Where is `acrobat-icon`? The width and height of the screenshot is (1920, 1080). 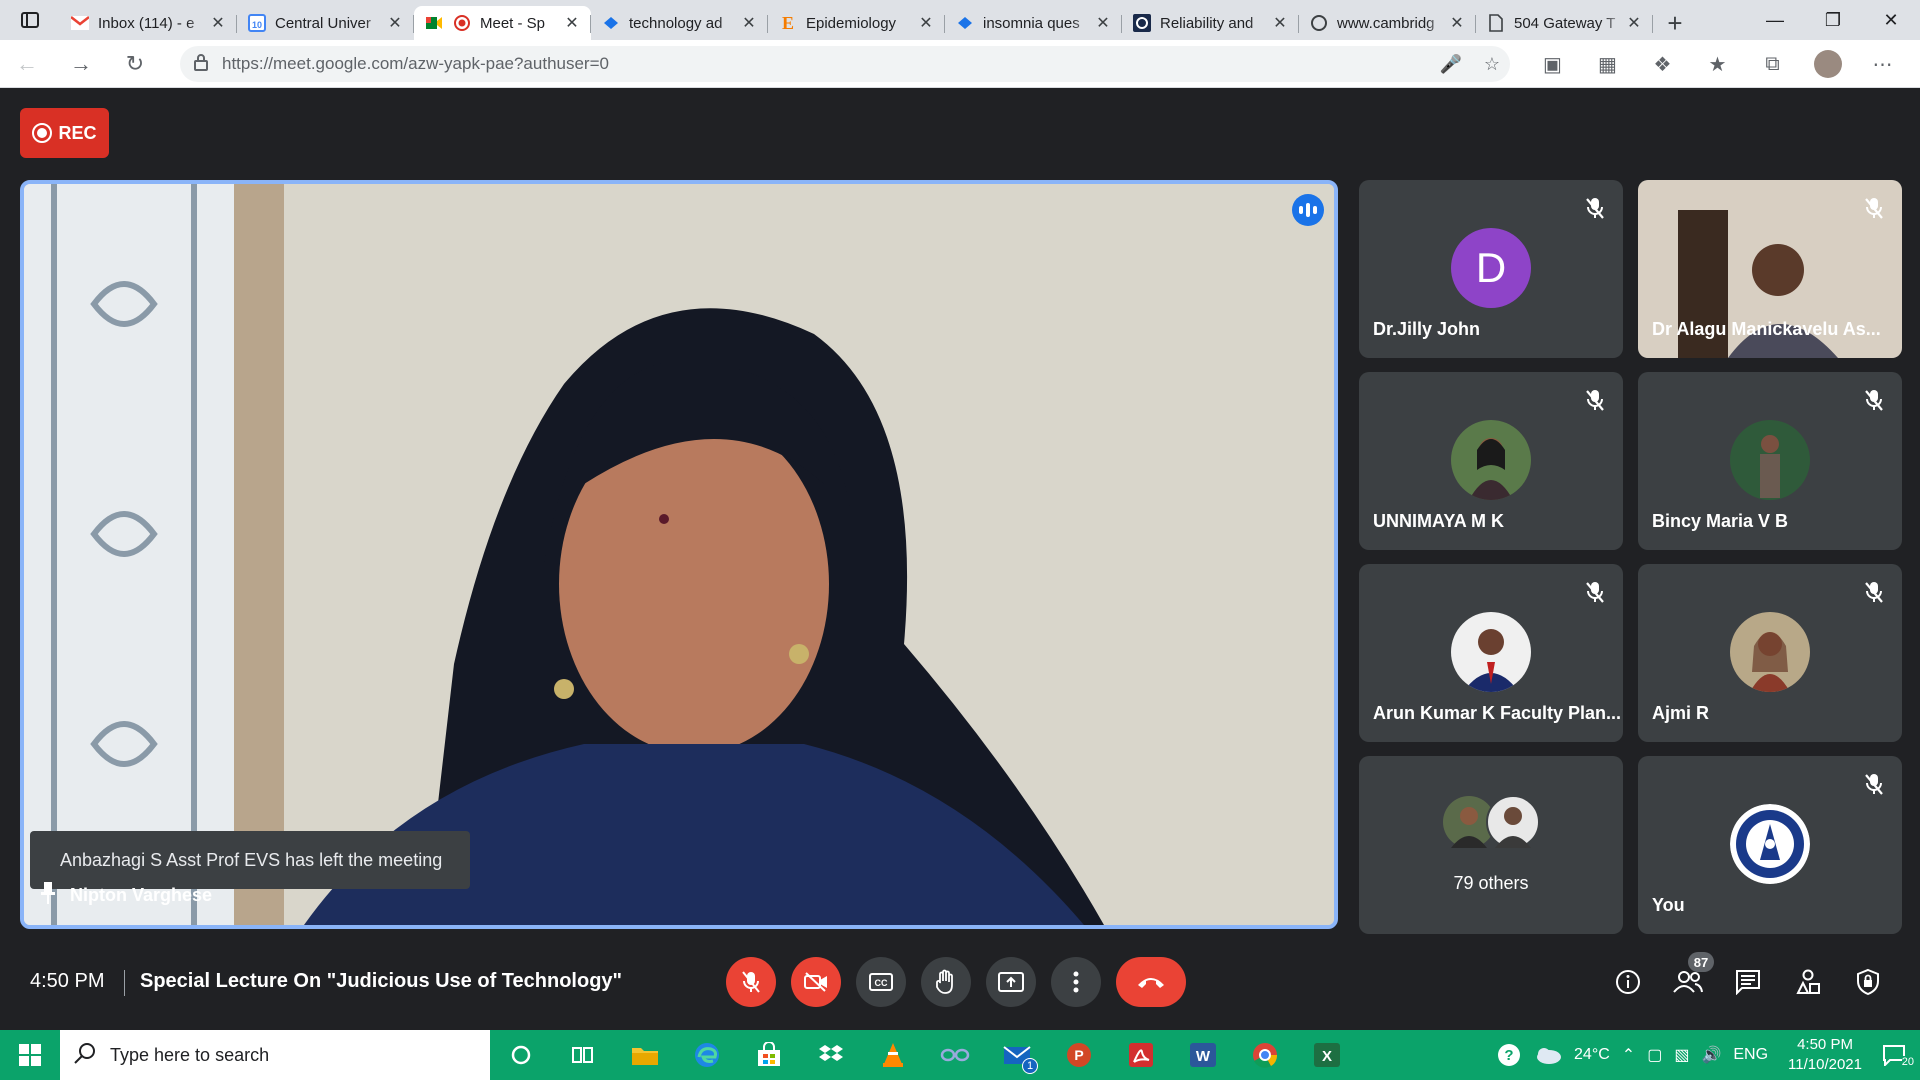 acrobat-icon is located at coordinates (1141, 1055).